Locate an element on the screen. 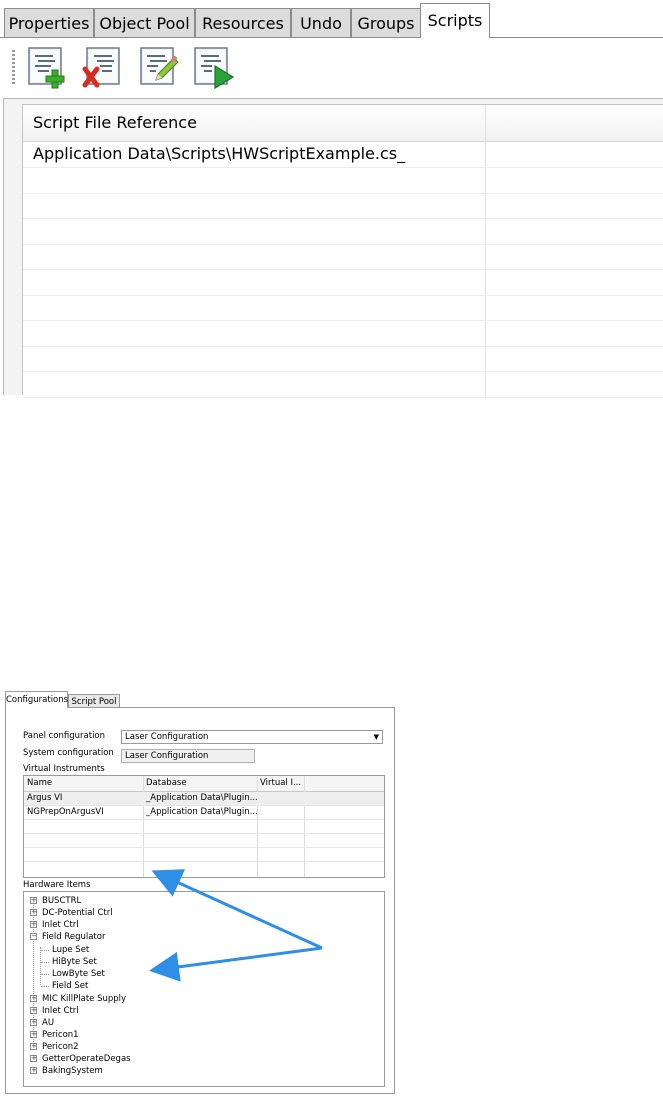 Image resolution: width=663 pixels, height=1097 pixels. annotation-arrows is located at coordinates (236, 925).